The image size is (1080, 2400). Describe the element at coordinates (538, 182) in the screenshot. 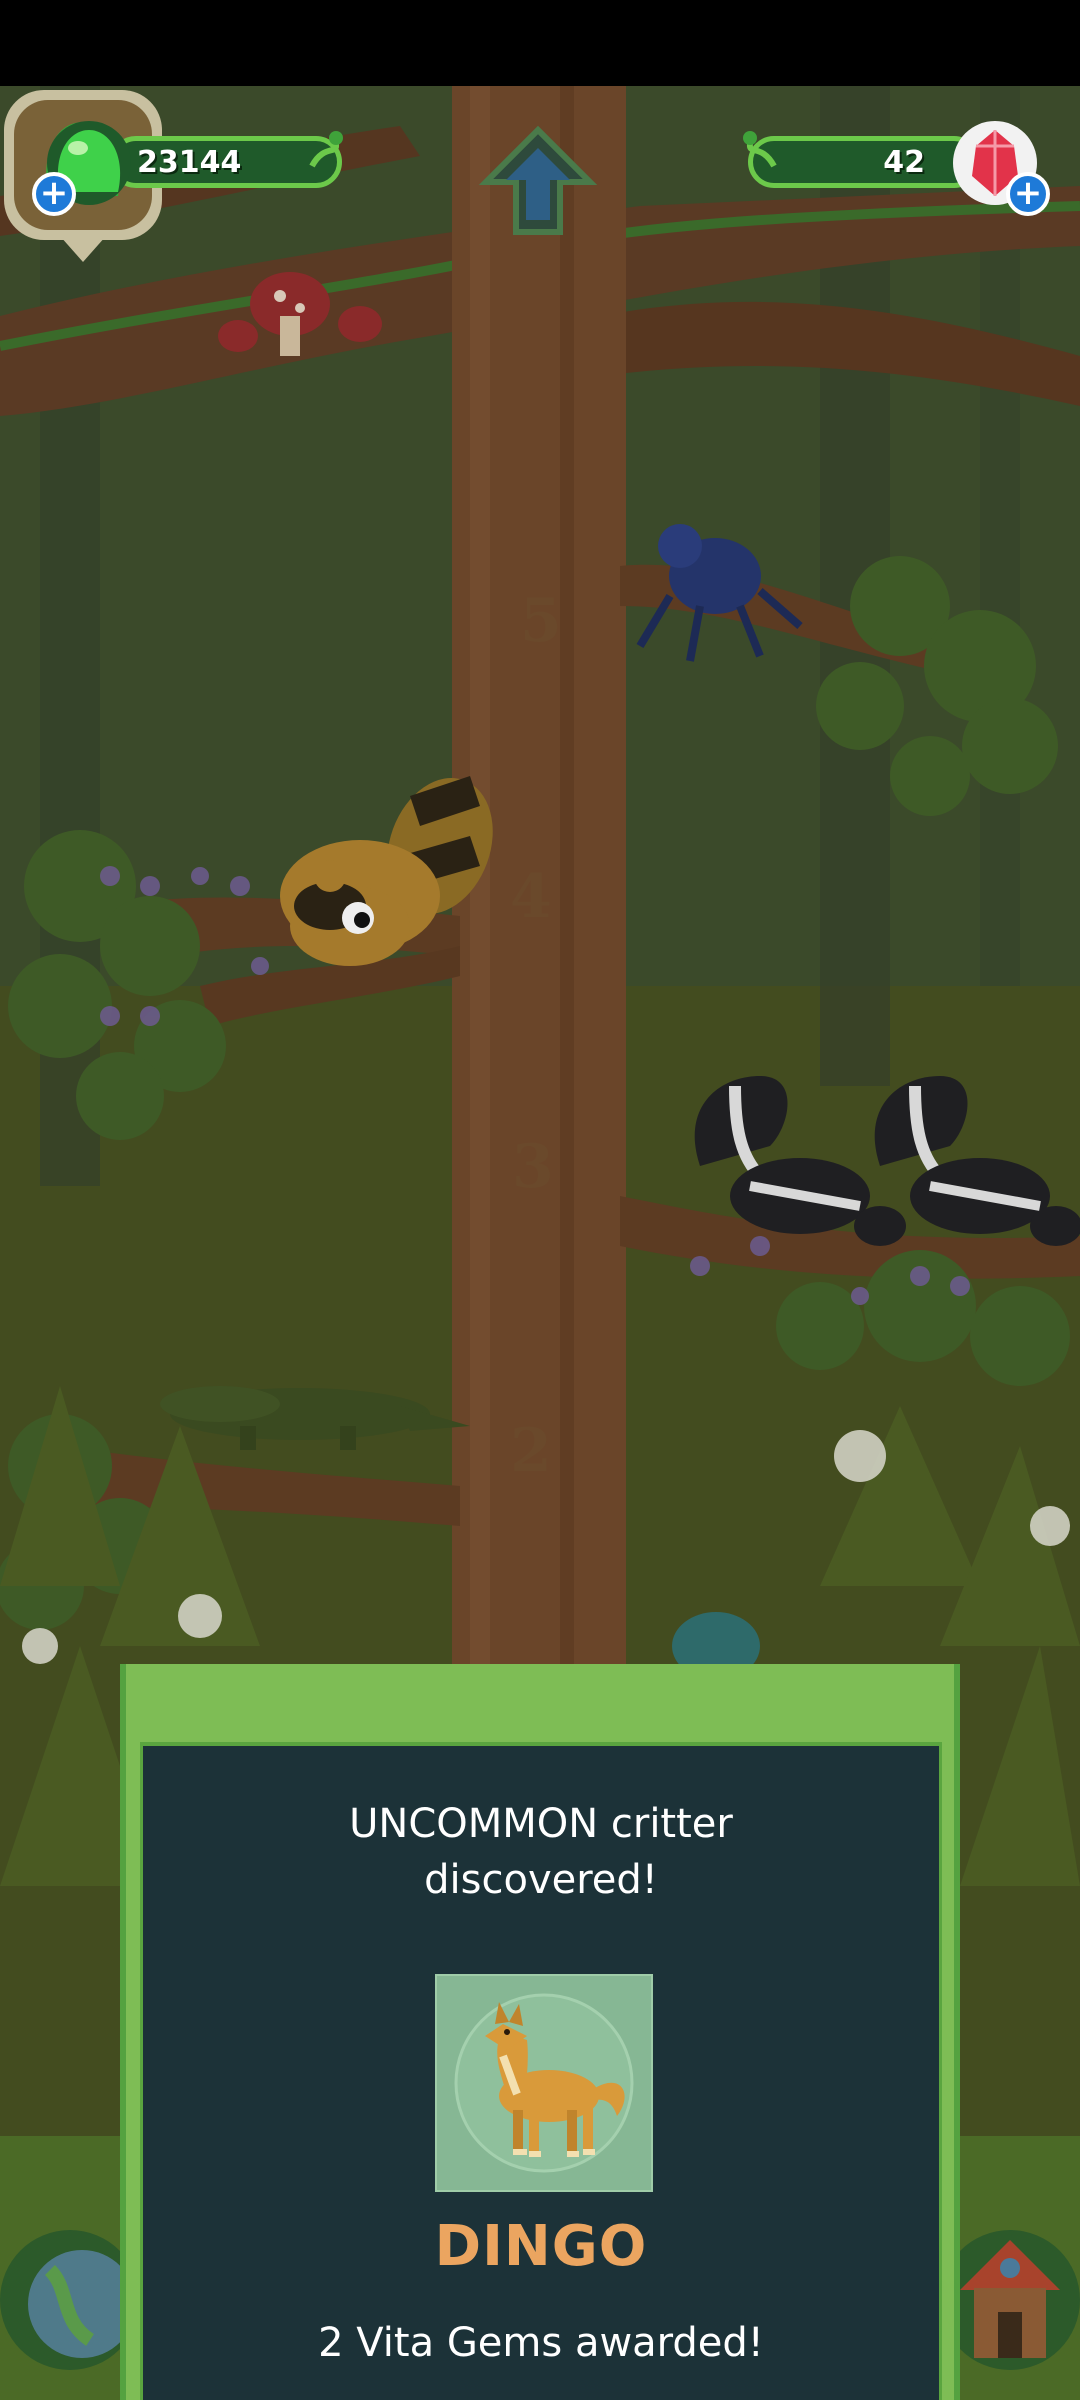

I see `up-arrow-icon` at that location.